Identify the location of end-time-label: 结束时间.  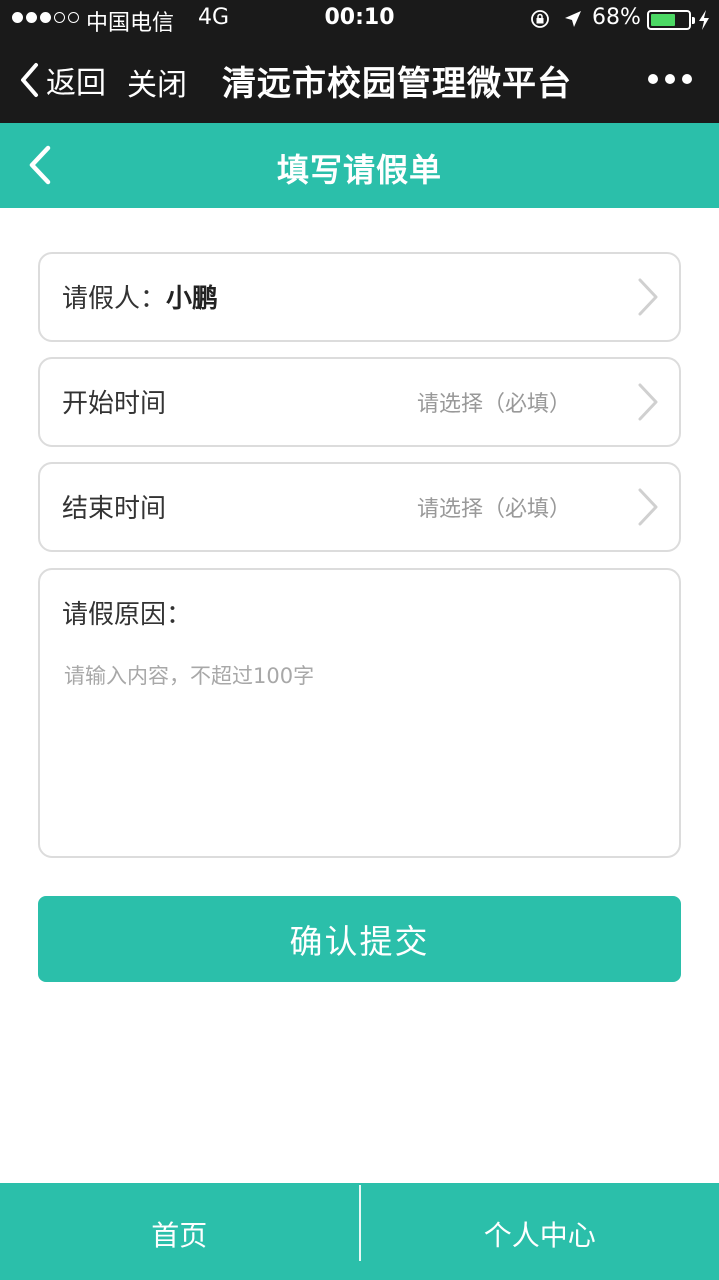
(114, 509).